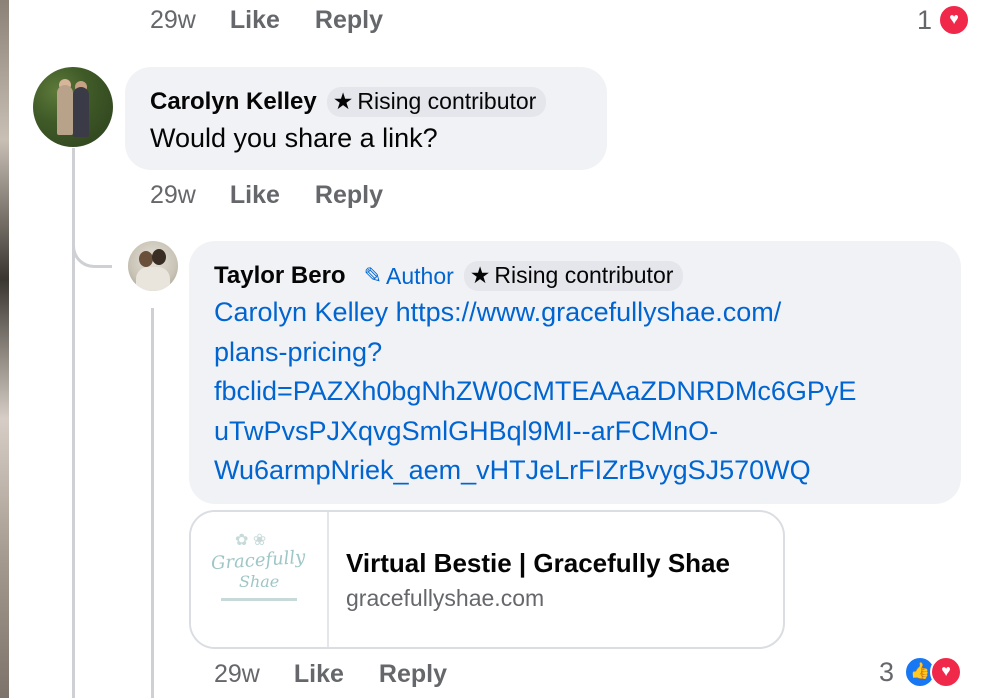  Describe the element at coordinates (294, 138) in the screenshot. I see `comment-text: Would you share a link?` at that location.